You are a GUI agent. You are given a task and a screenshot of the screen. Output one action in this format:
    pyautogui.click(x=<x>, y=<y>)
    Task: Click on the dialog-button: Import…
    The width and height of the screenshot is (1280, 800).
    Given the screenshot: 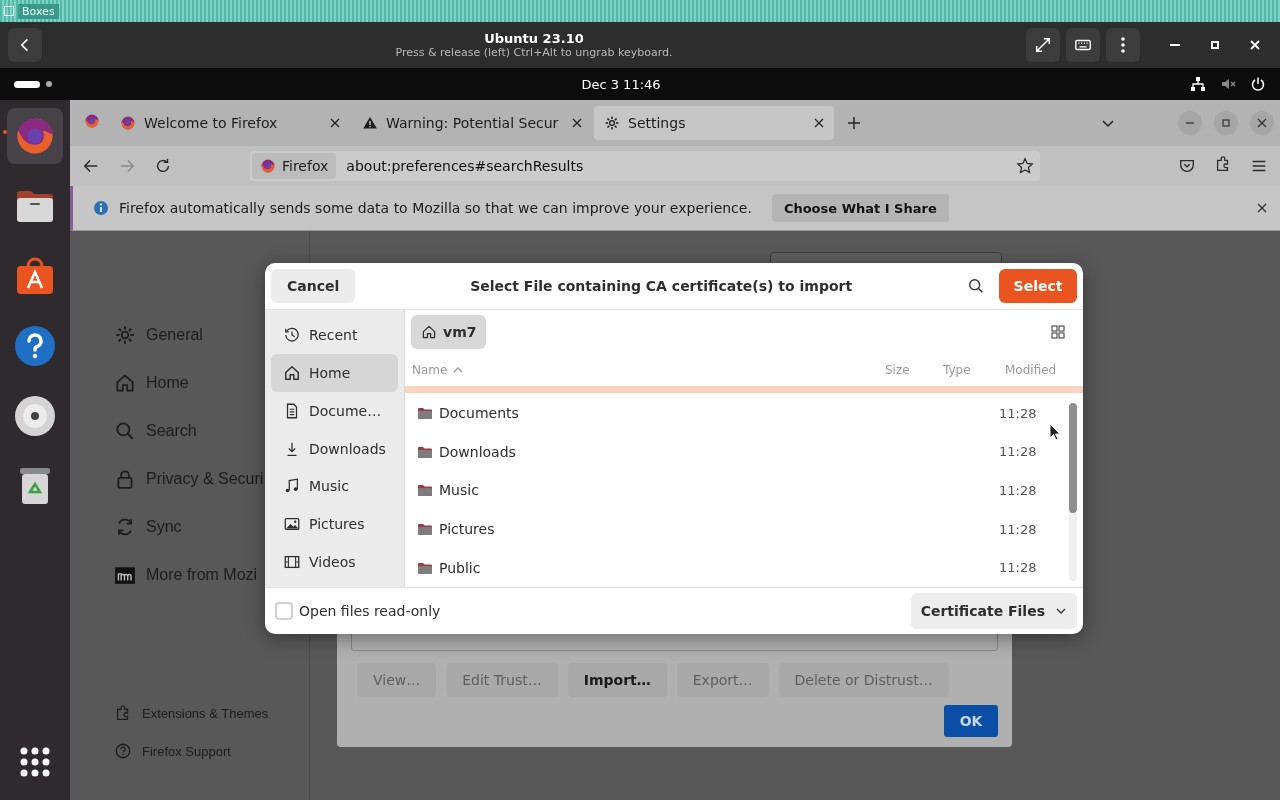 What is the action you would take?
    pyautogui.click(x=617, y=680)
    